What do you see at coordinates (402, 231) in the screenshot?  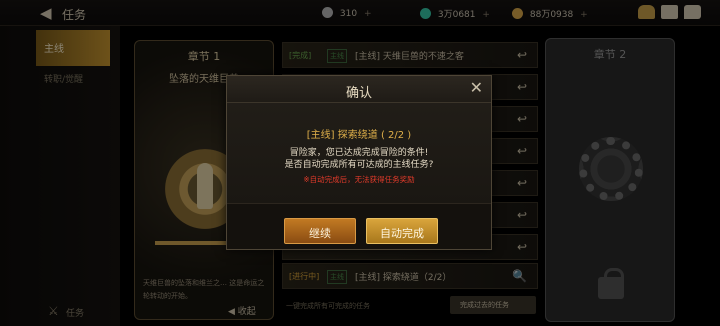 I see `auto-complete-button: 自动完成` at bounding box center [402, 231].